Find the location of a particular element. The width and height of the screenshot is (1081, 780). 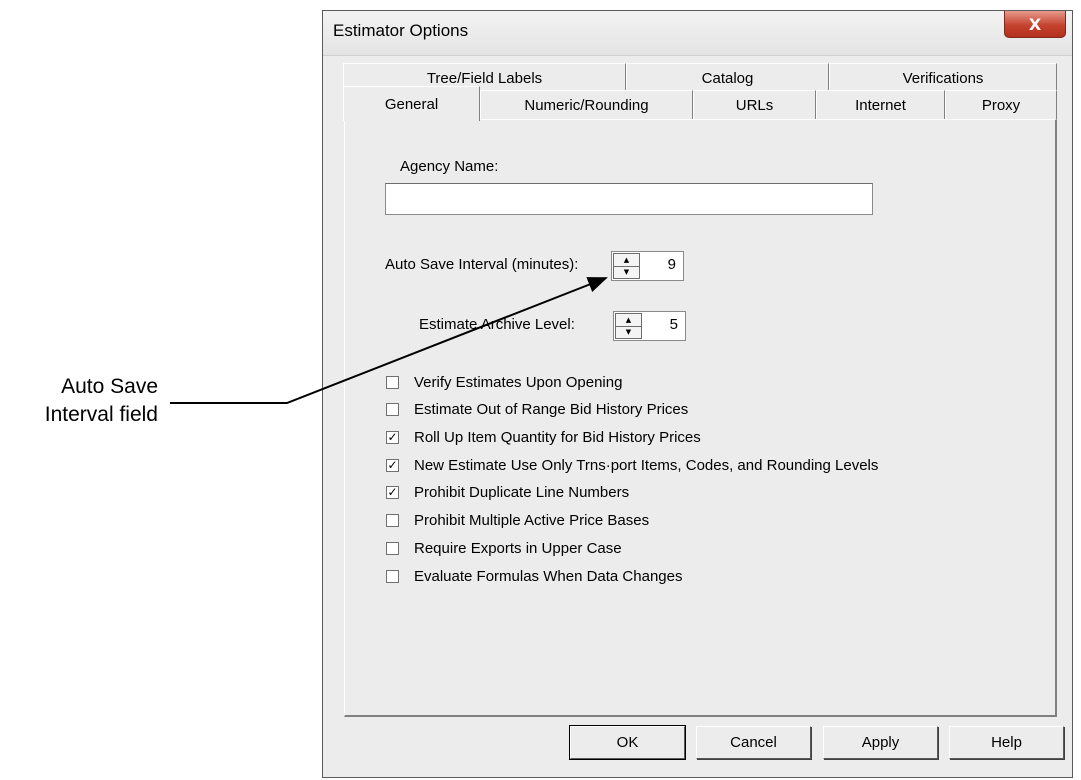

tab-numeric-rounding: Numeric/Rounding is located at coordinates (586, 104).